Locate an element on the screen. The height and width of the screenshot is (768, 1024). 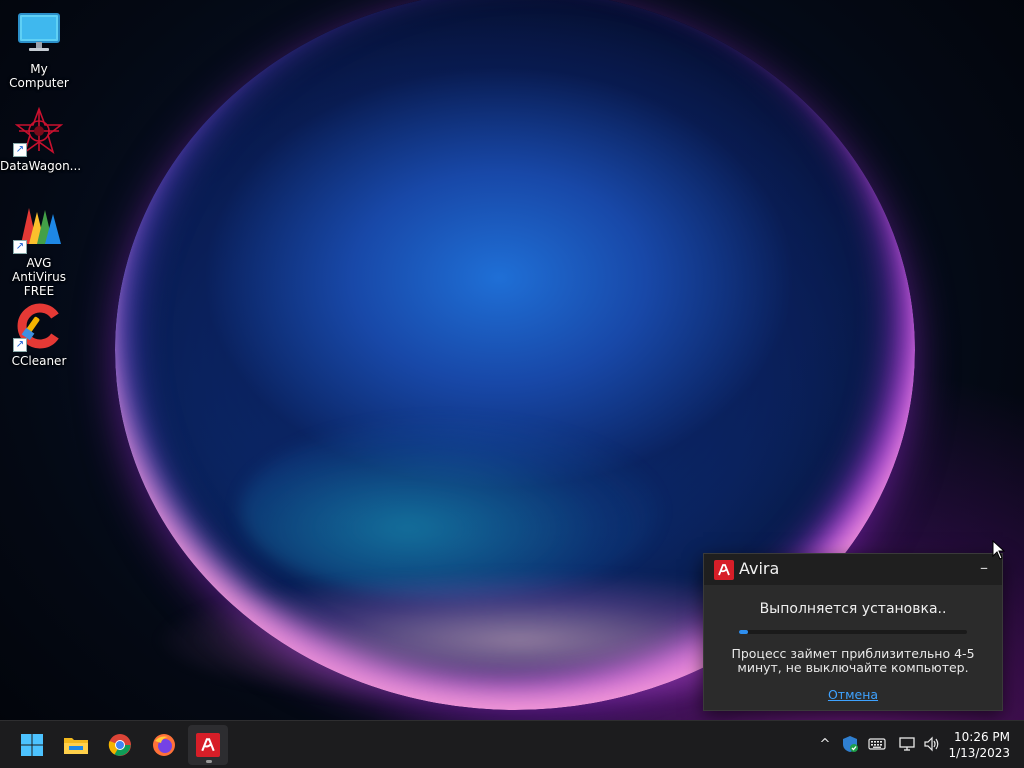
start-button is located at coordinates (32, 745).